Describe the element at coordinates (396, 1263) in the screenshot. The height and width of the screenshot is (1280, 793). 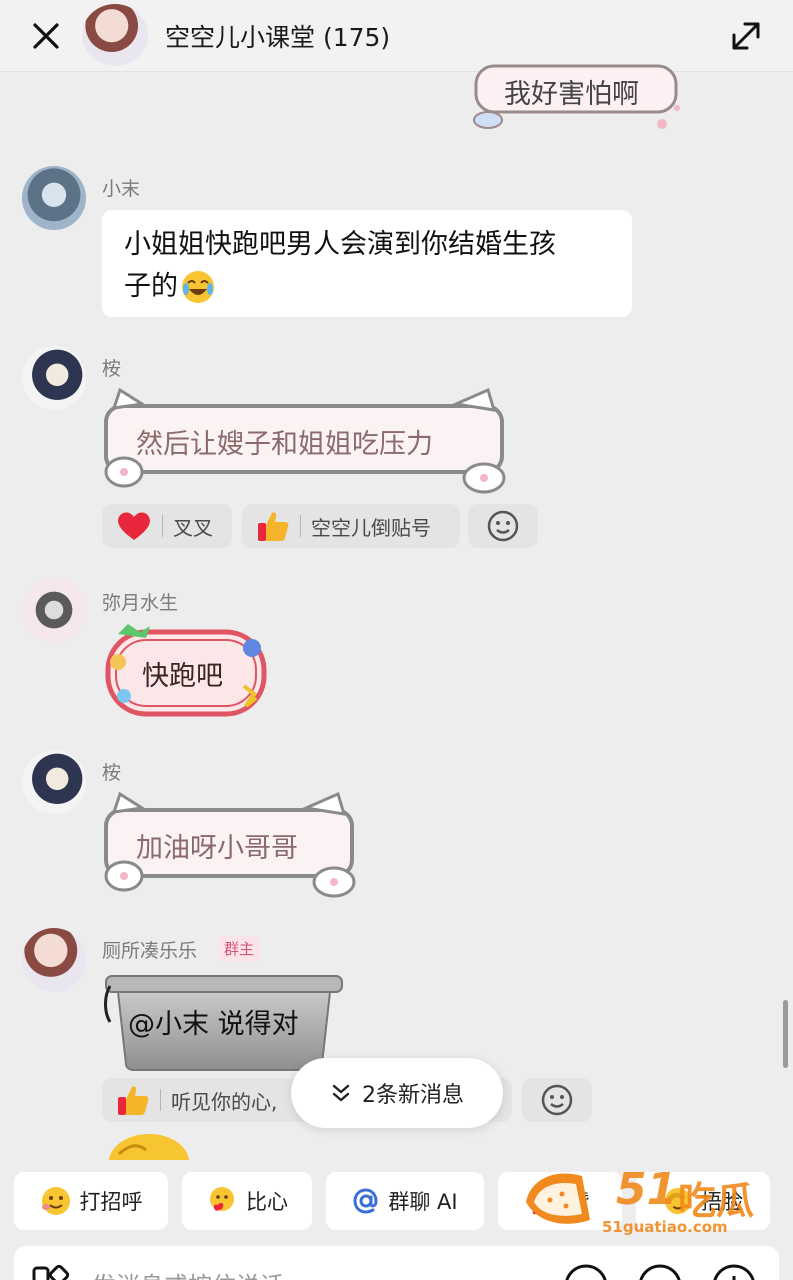
I see `message-input-bar: 发消息或按住说话` at that location.